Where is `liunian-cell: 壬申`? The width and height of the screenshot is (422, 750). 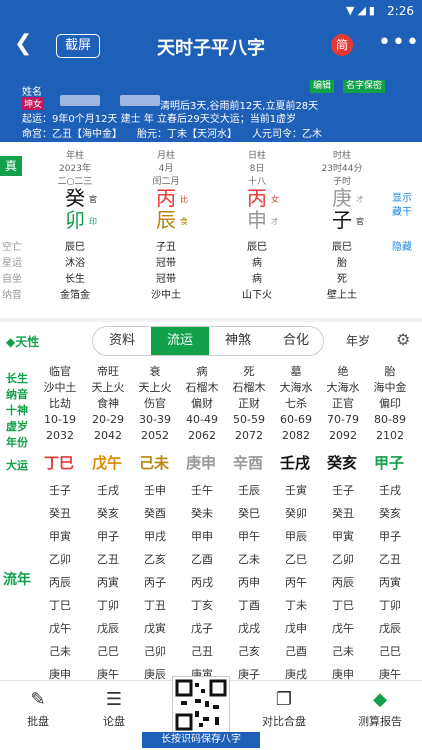 liunian-cell: 壬申 is located at coordinates (155, 490).